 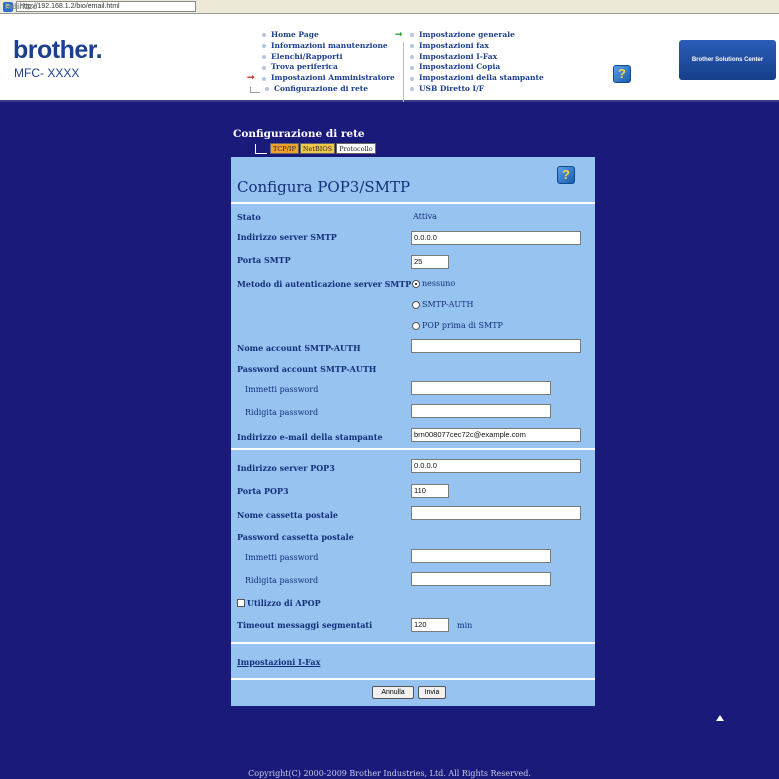 What do you see at coordinates (321, 78) in the screenshot?
I see `nav-admin-settings: ➞ Impostazioni Amministratore` at bounding box center [321, 78].